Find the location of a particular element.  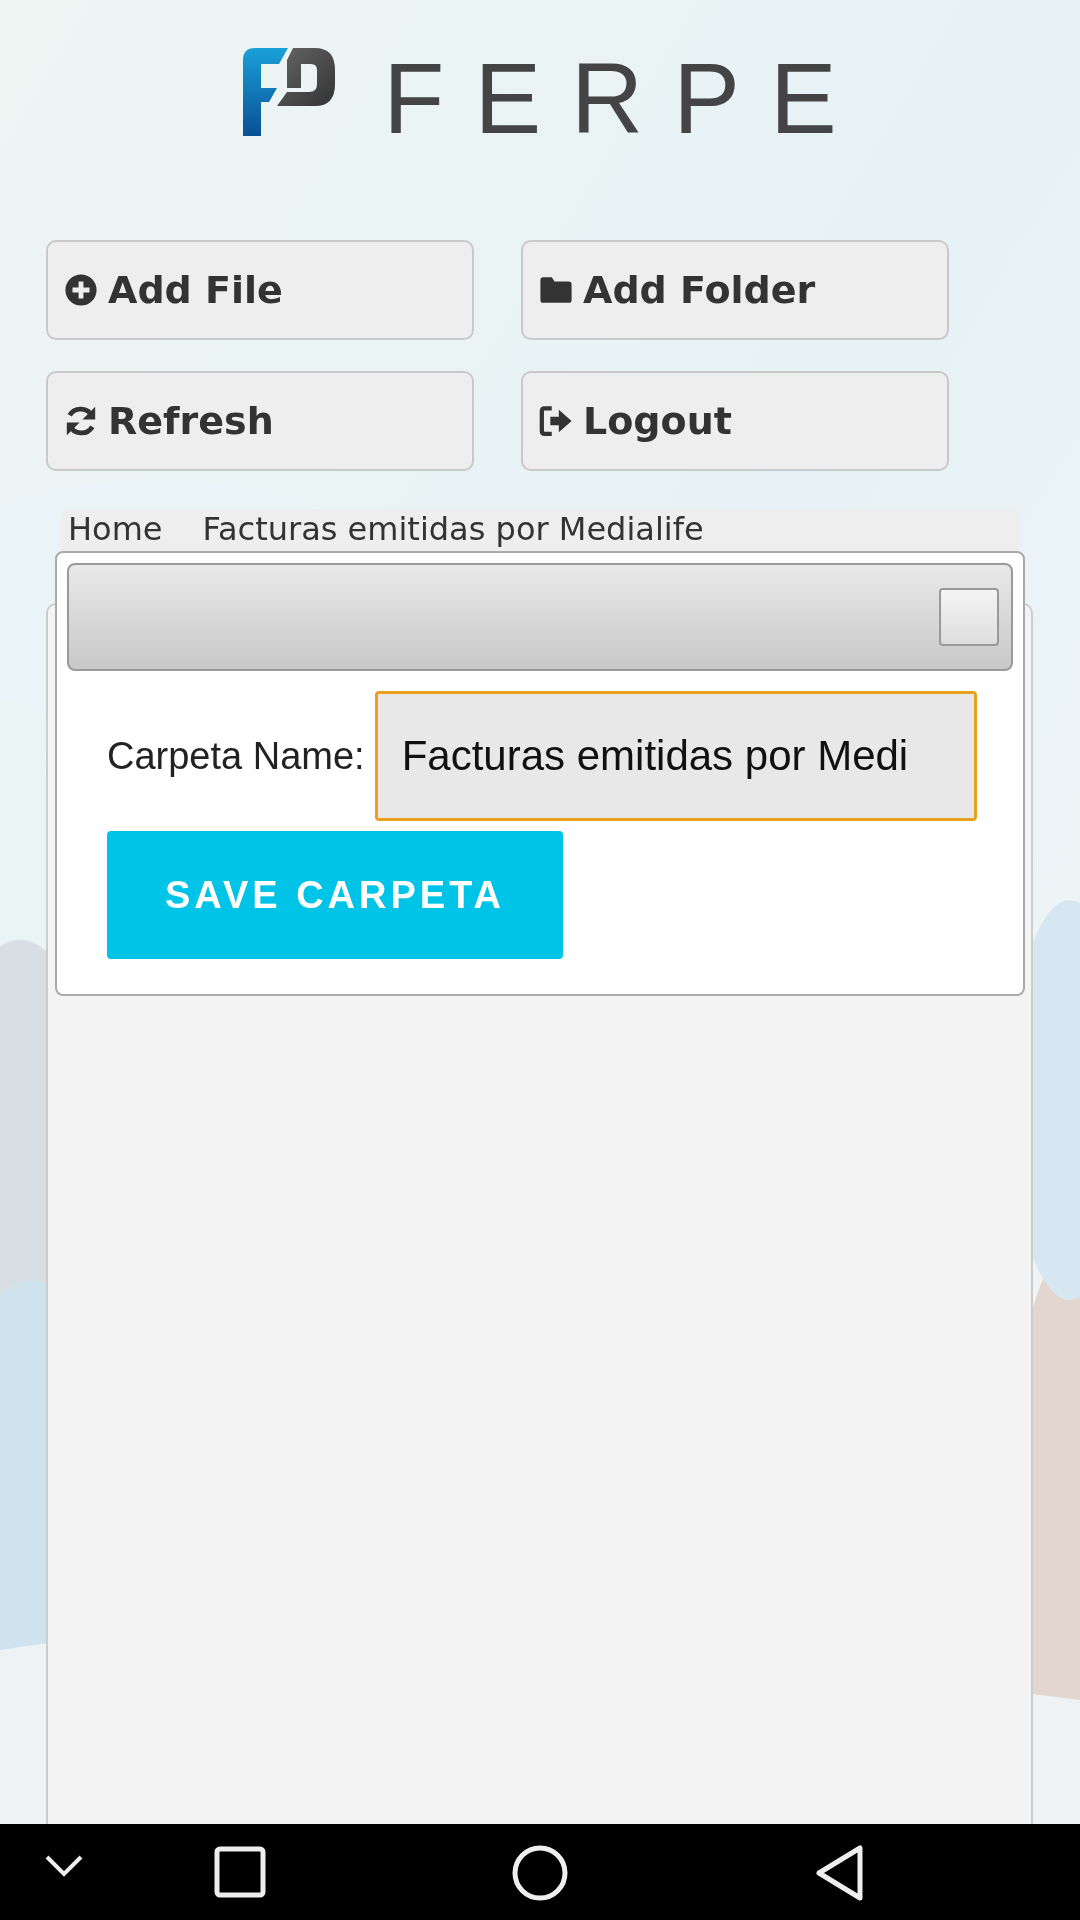

logo-text: FERPE is located at coordinates (625, 98).